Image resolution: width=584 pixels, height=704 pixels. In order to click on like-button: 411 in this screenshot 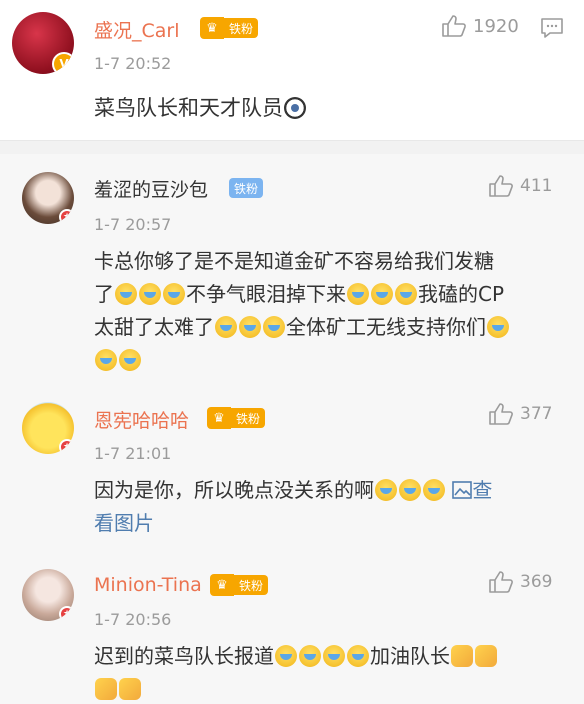, I will do `click(520, 186)`.